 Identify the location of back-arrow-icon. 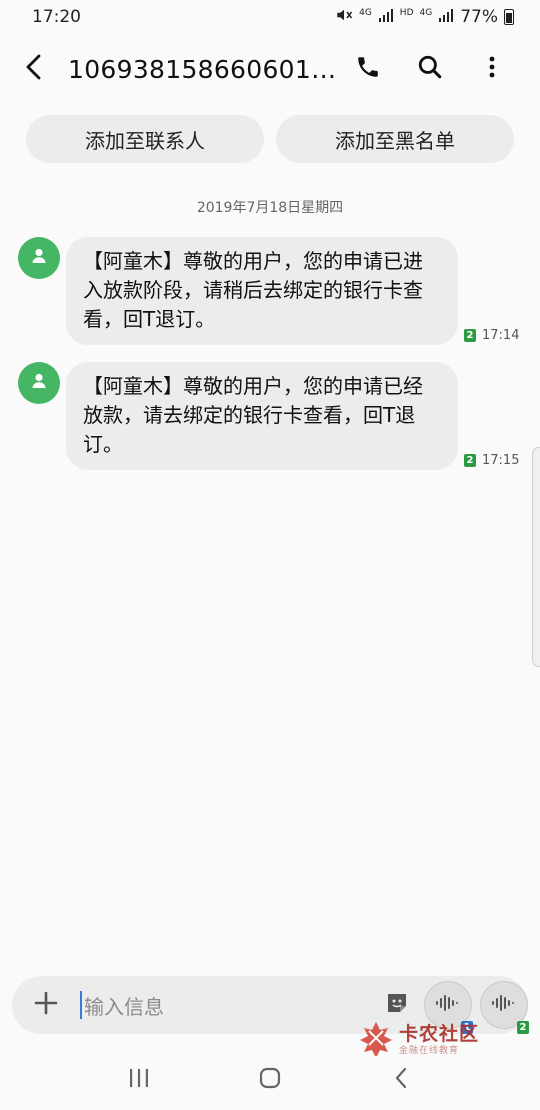
(34, 69).